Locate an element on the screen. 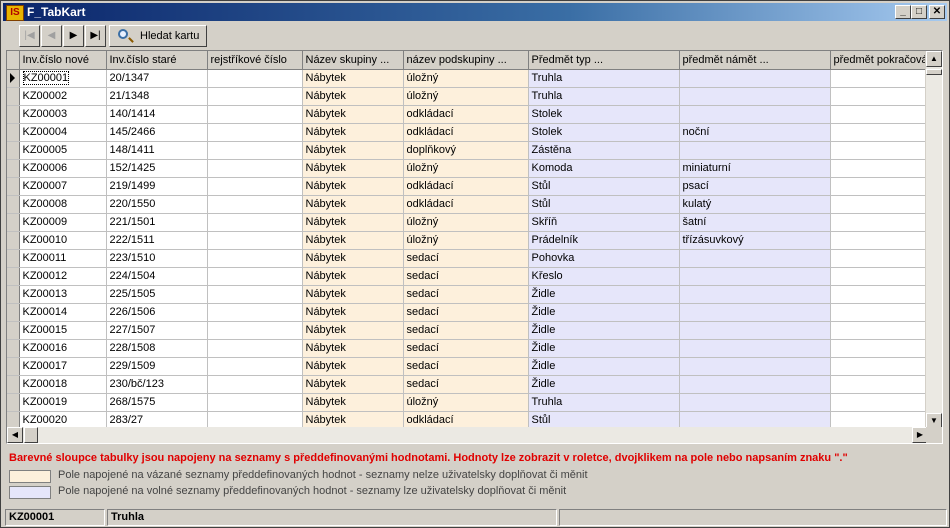 The height and width of the screenshot is (528, 950). table-cell: Křeslo is located at coordinates (604, 276).